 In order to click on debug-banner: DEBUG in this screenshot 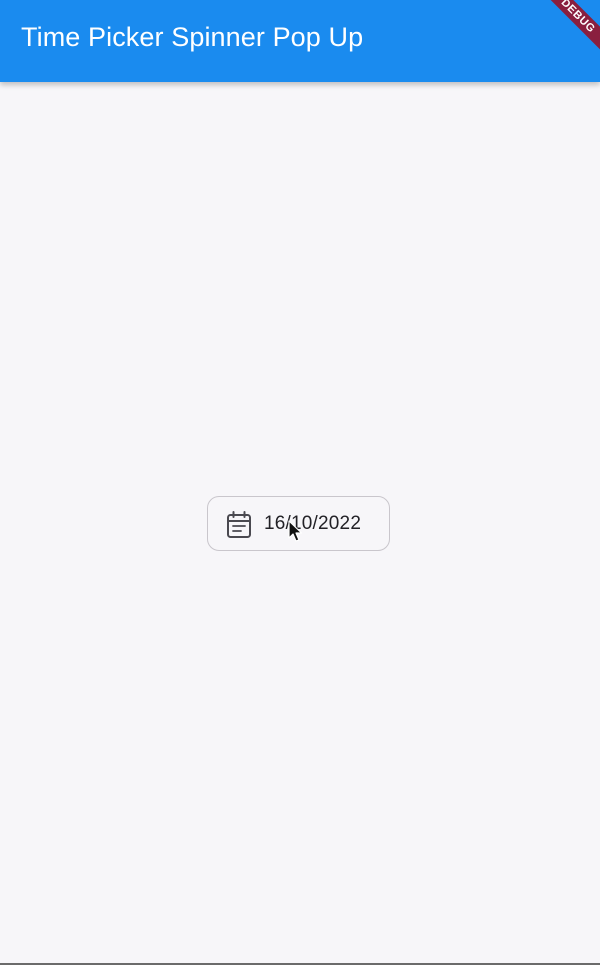, I will do `click(575, 25)`.